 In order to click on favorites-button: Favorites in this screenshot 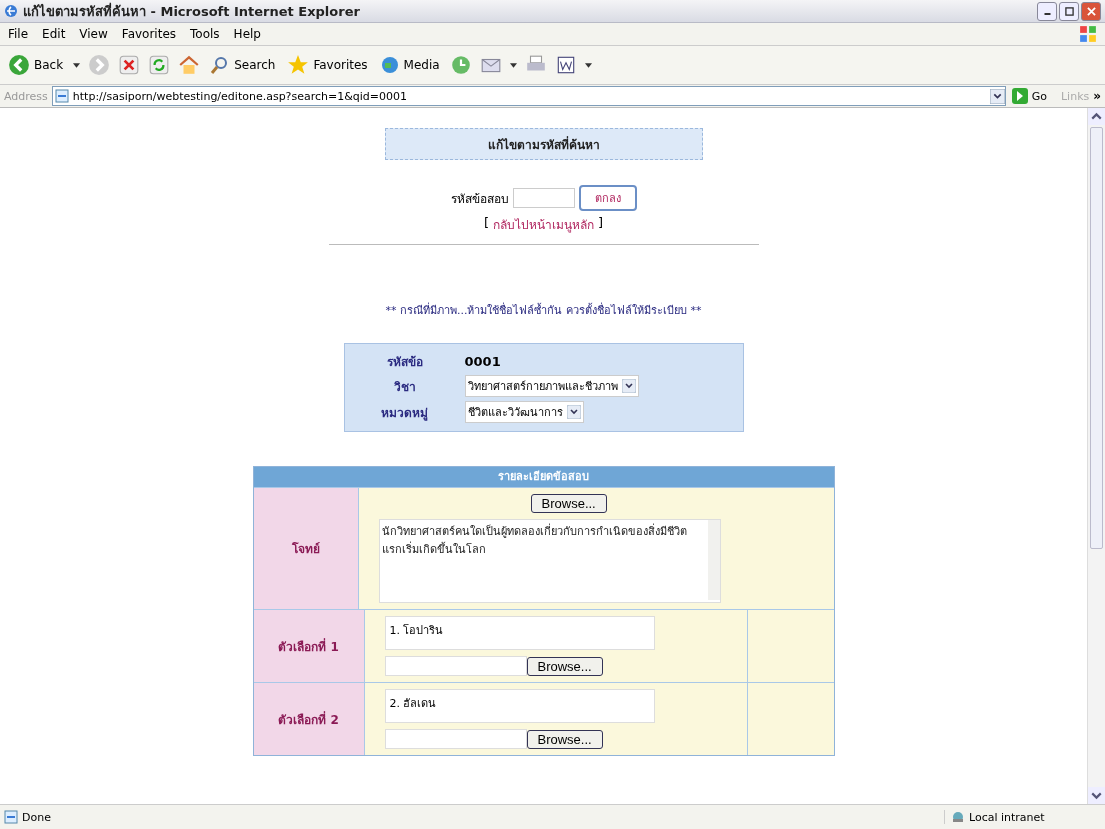, I will do `click(327, 65)`.